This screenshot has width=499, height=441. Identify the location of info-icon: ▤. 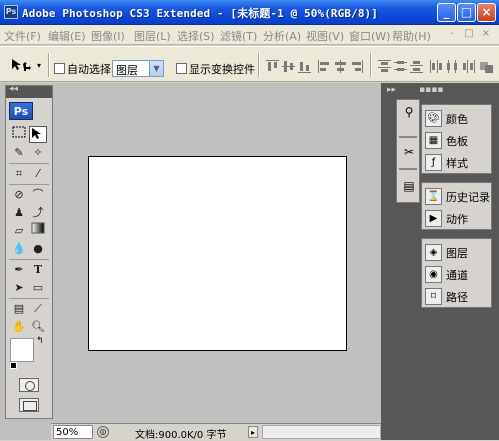
(409, 186).